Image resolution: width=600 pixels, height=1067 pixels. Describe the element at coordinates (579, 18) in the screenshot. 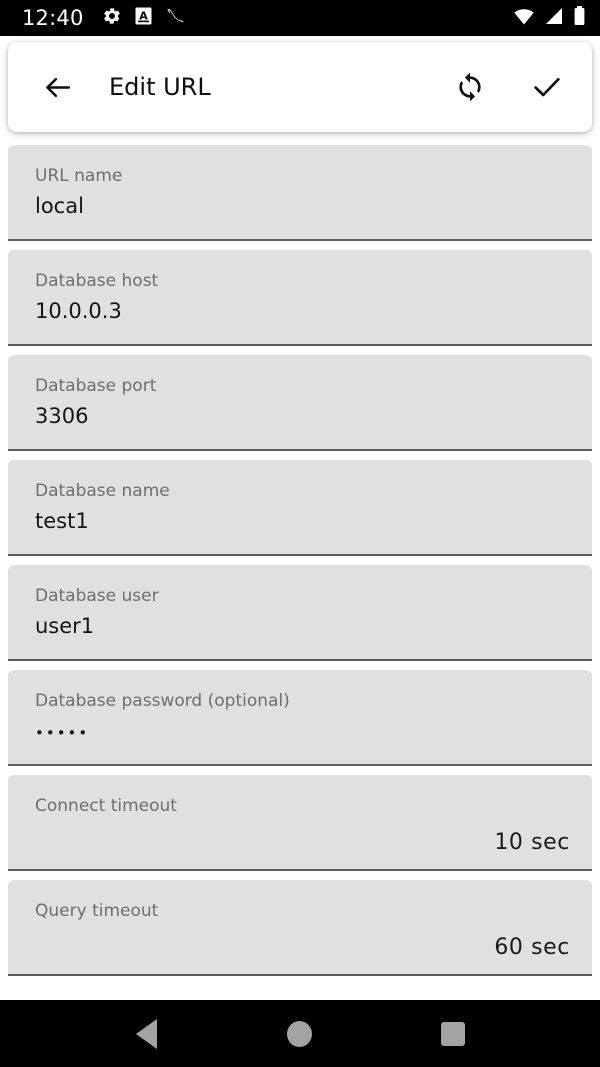

I see `battery-icon` at that location.